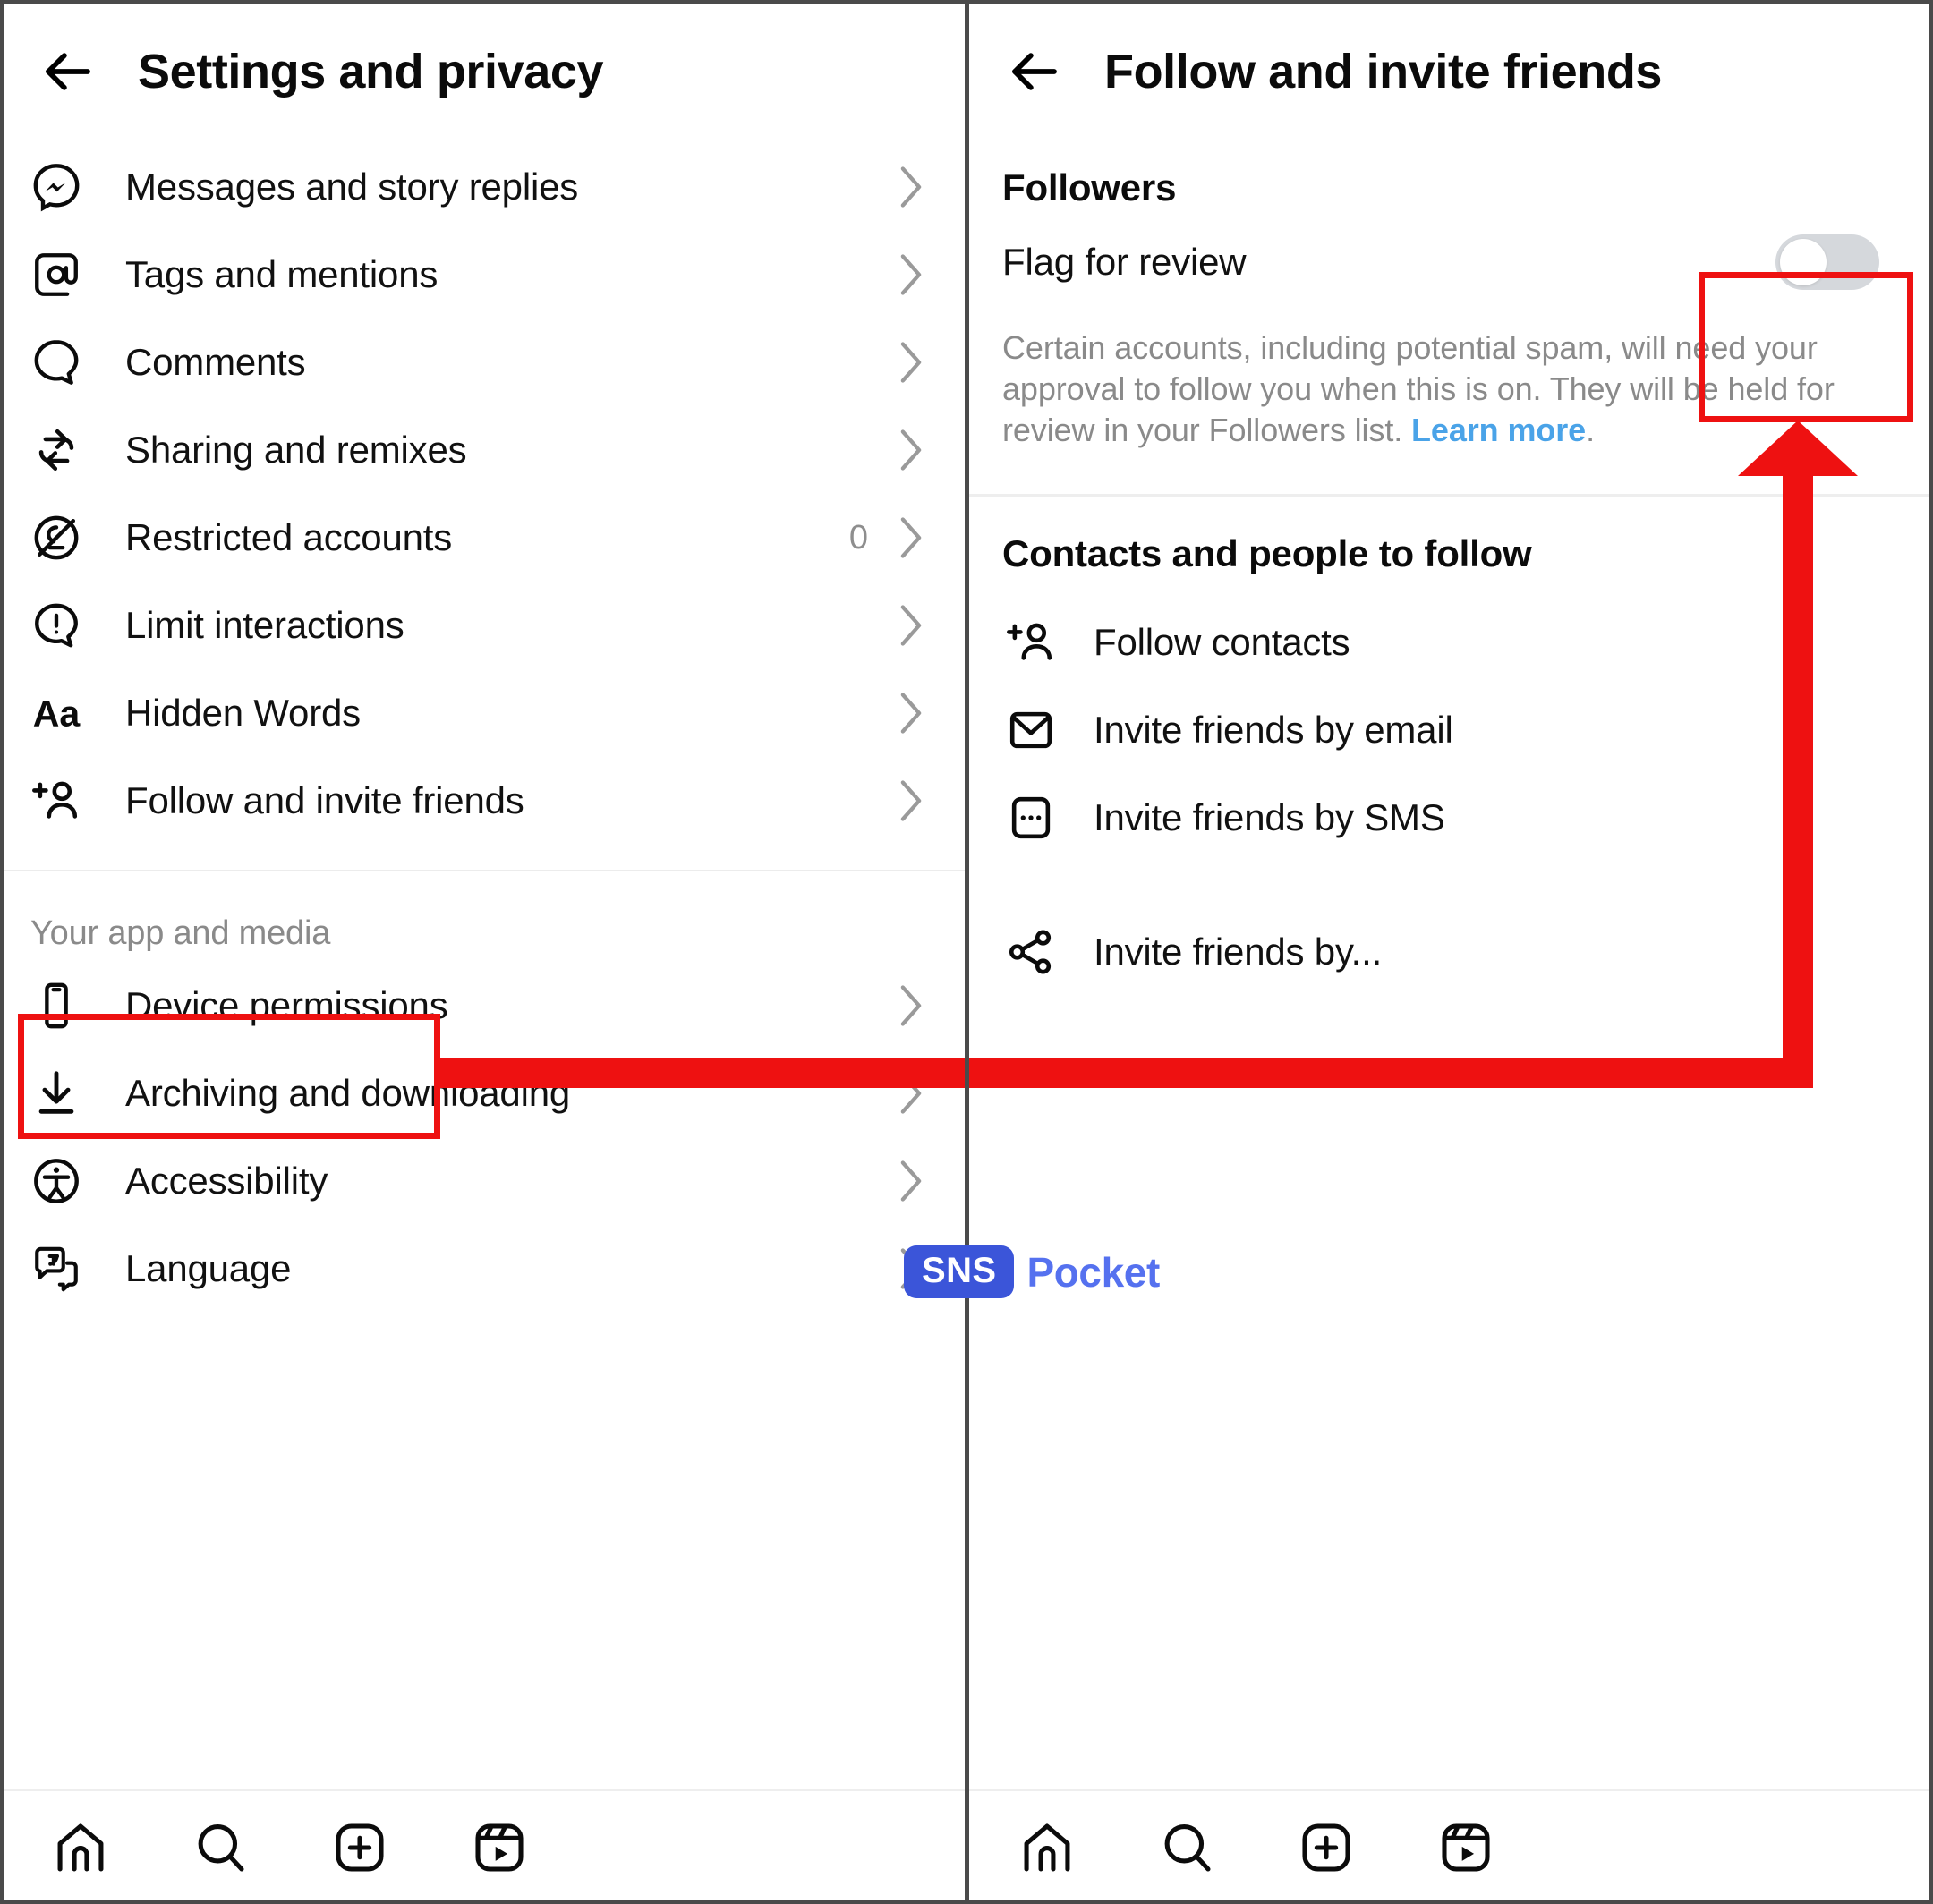 The image size is (1933, 1904). What do you see at coordinates (483, 538) in the screenshot?
I see `settings-row-restricted: Restricted accounts 0` at bounding box center [483, 538].